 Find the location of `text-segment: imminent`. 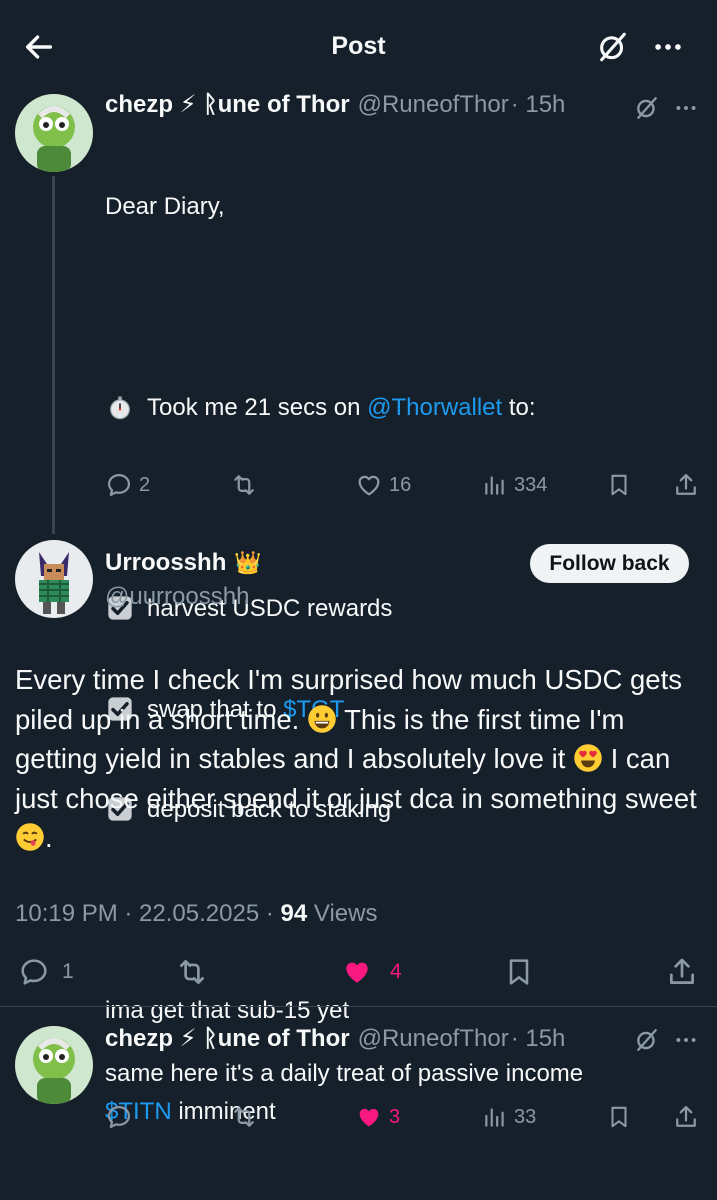

text-segment: imminent is located at coordinates (223, 1111).